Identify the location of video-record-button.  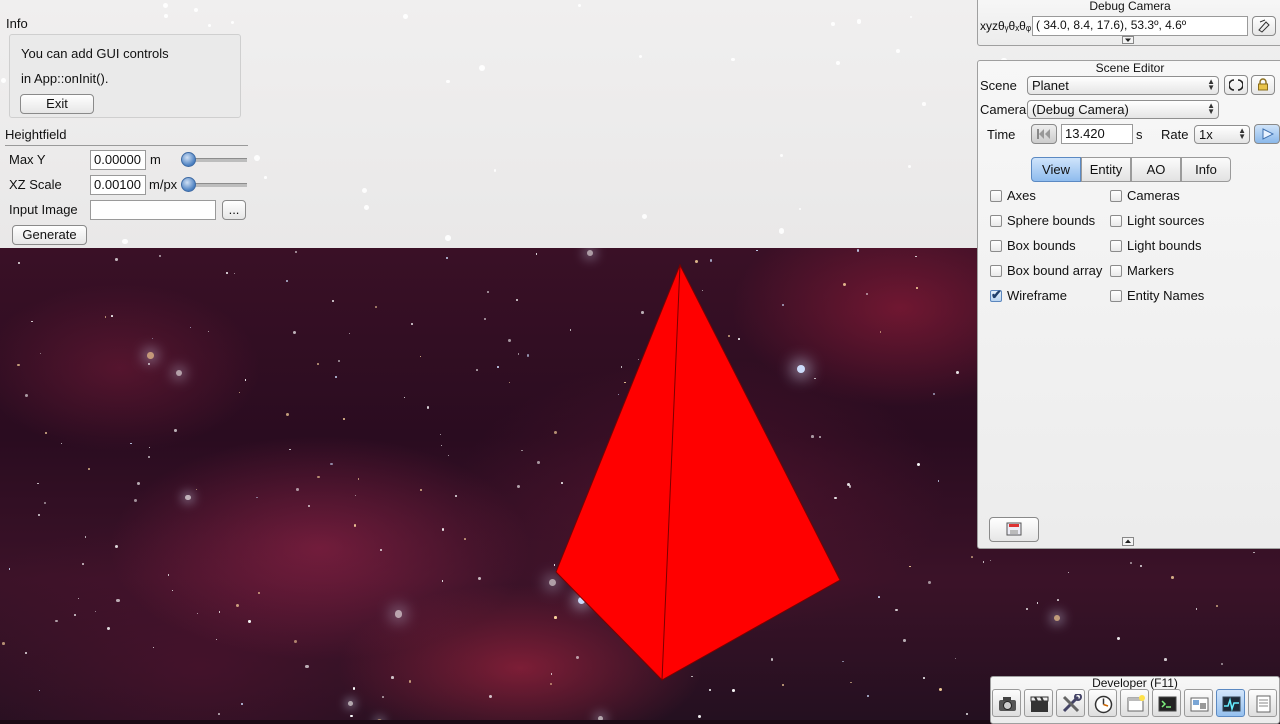
(1038, 703).